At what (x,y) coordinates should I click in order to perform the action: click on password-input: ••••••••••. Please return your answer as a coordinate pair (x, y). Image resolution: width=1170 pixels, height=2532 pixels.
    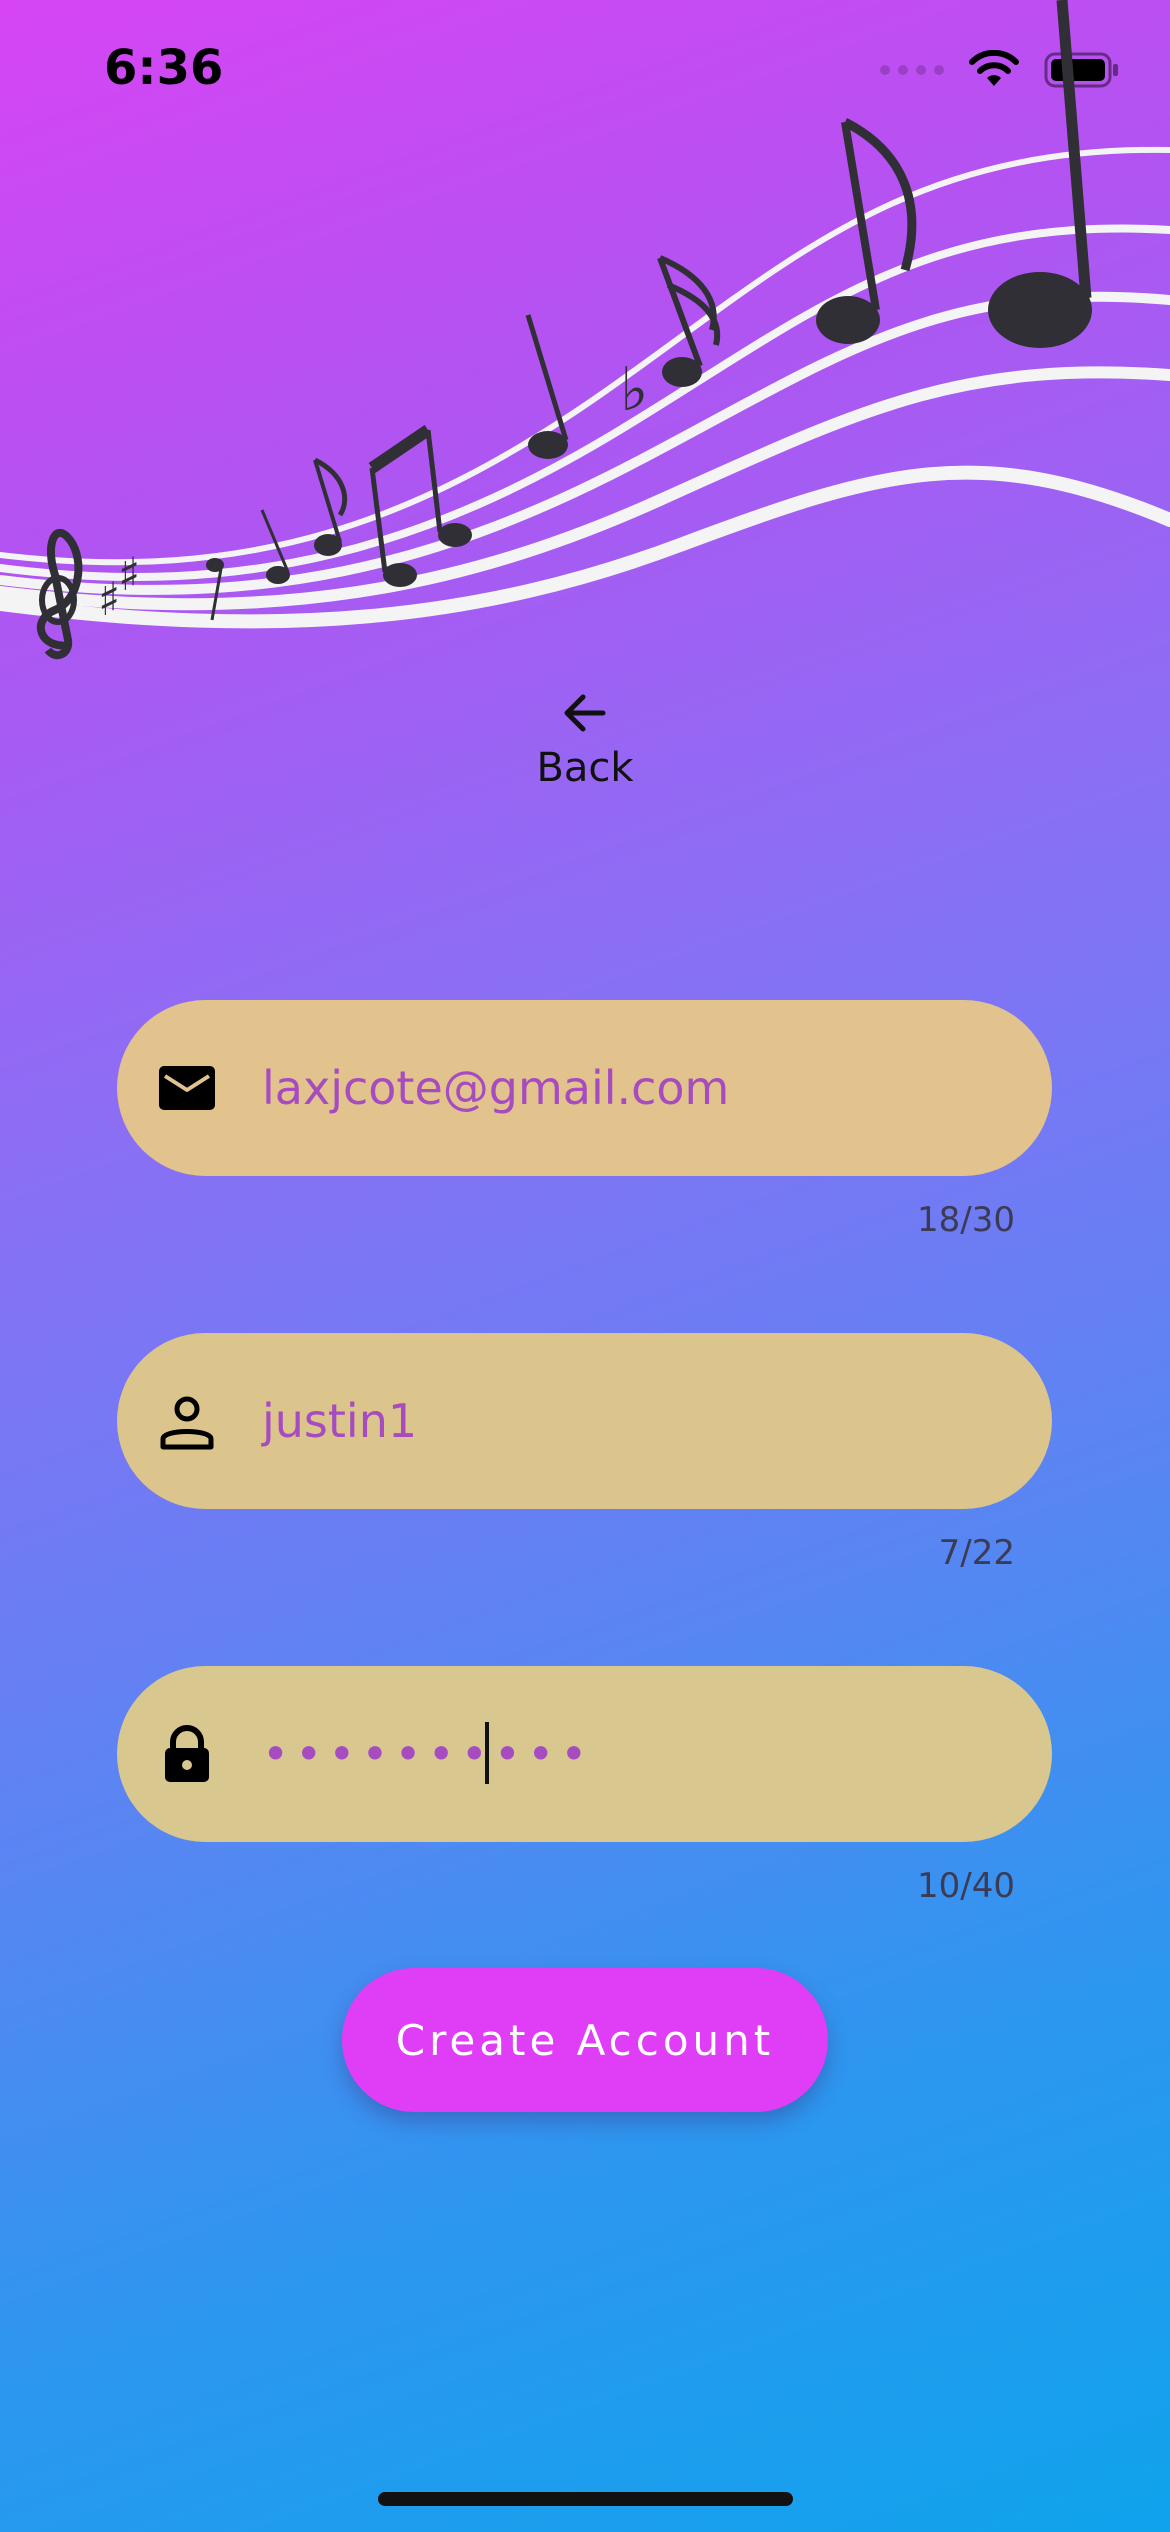
    Looking at the image, I should click on (427, 1754).